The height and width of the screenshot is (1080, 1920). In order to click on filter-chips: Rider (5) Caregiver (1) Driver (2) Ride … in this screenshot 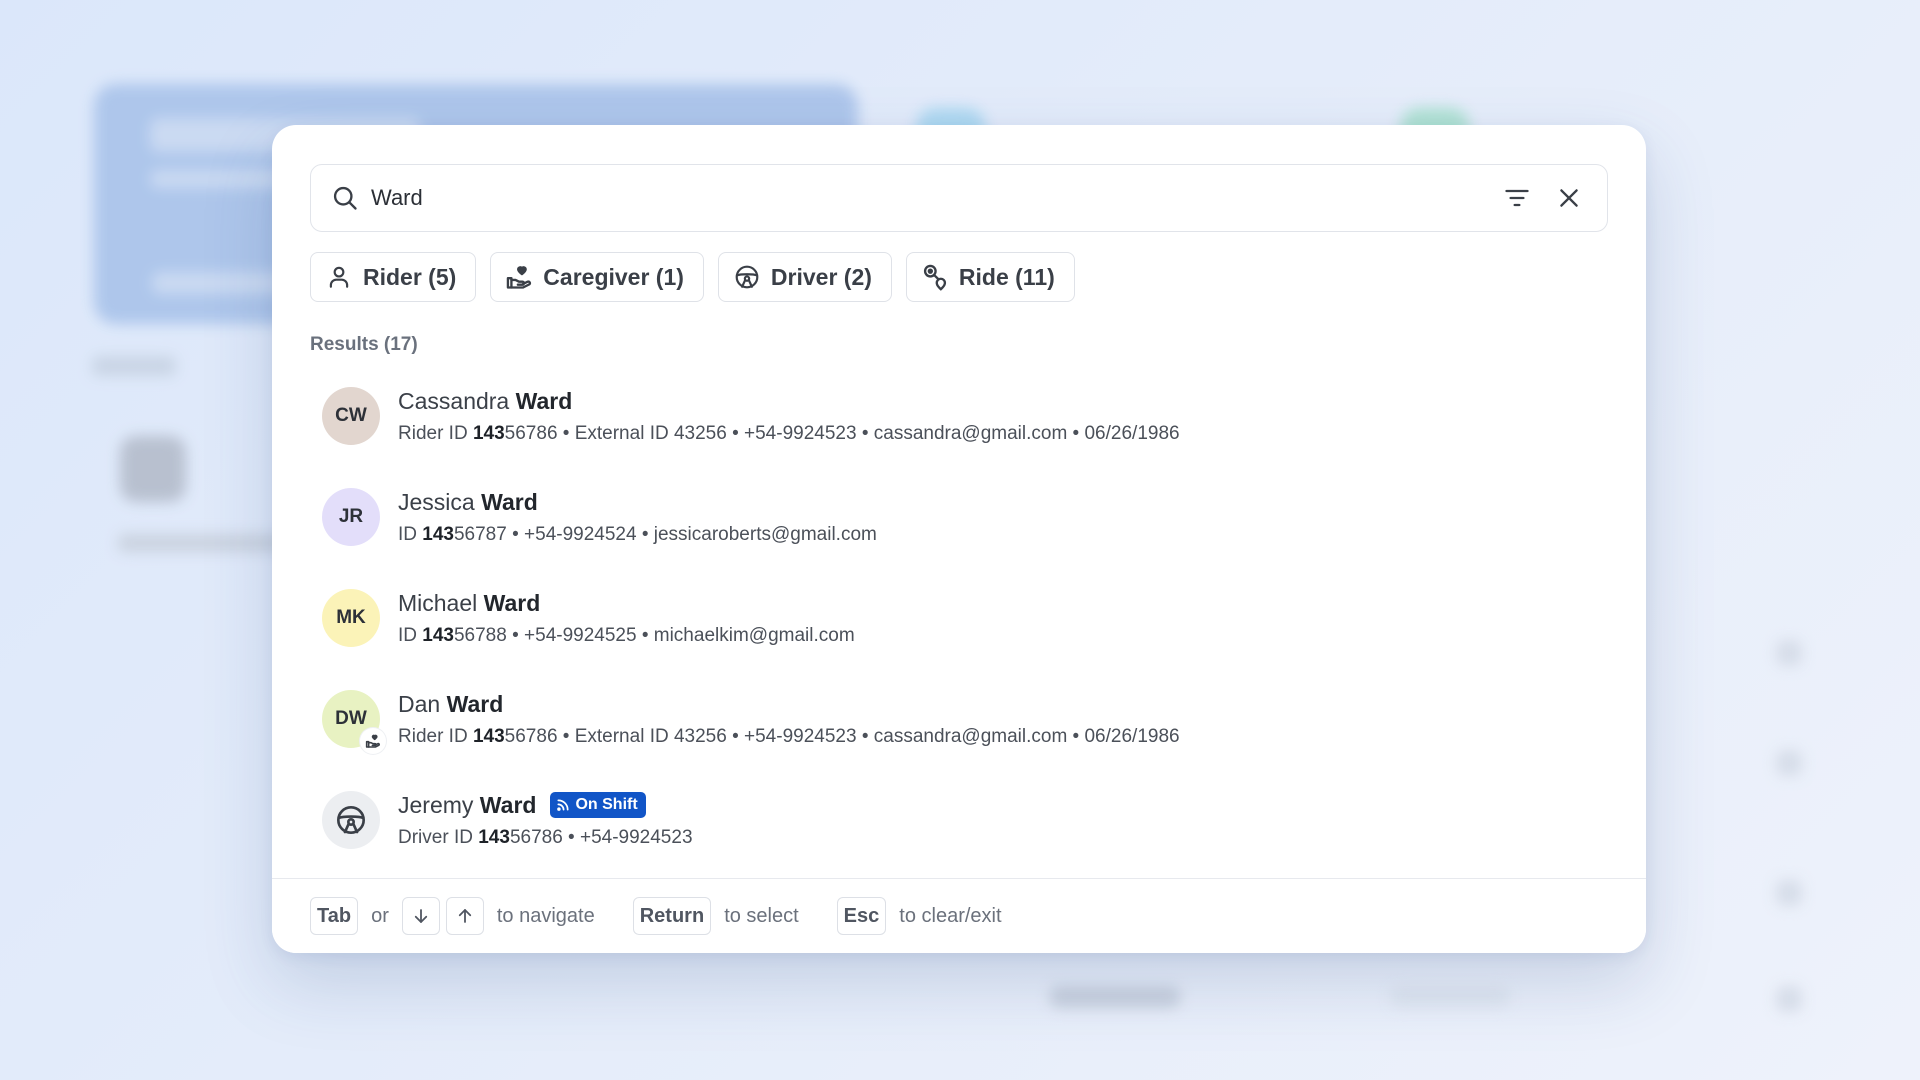, I will do `click(692, 277)`.